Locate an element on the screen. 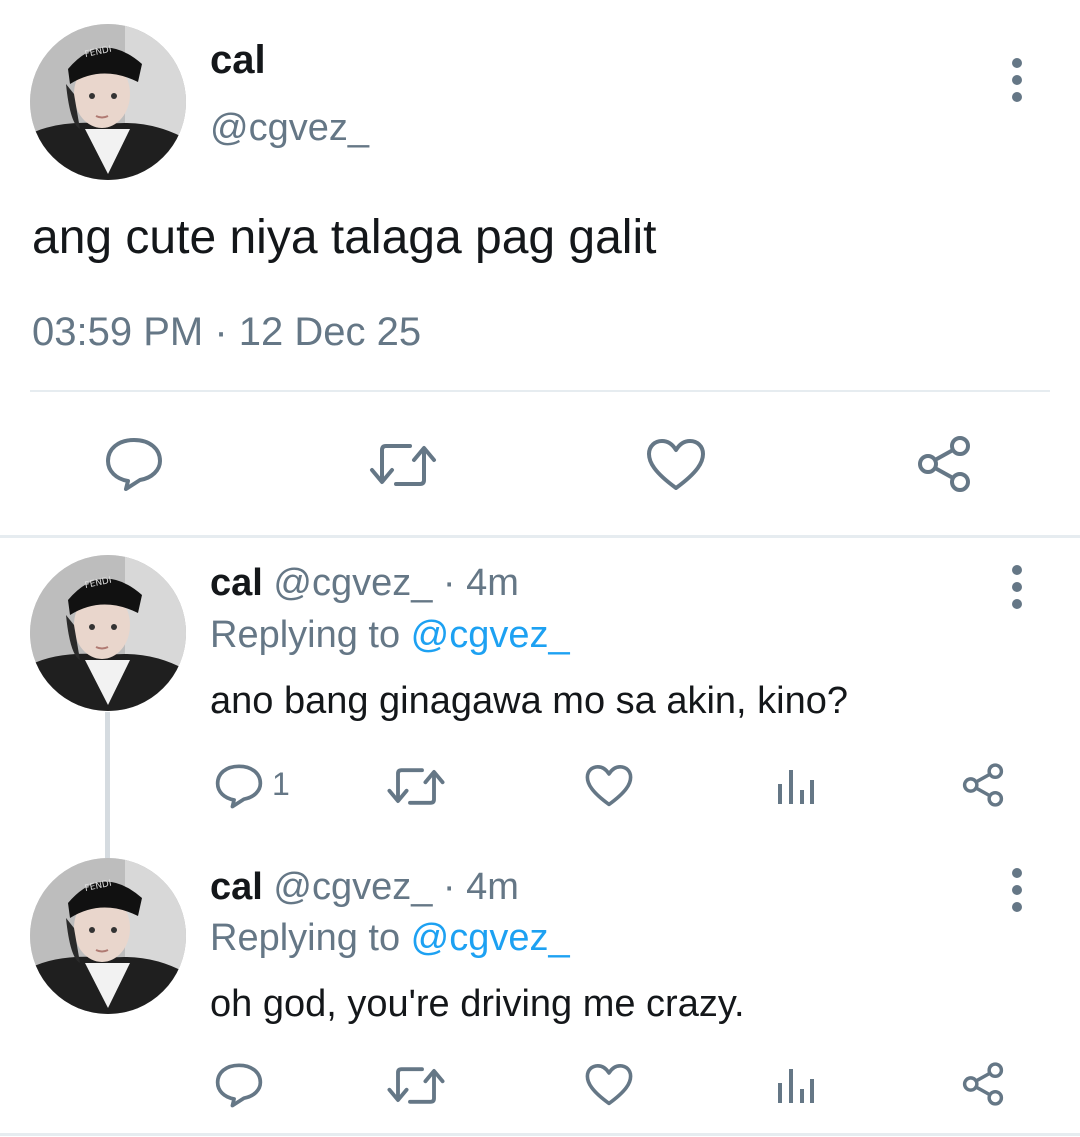  thread-connector is located at coordinates (107, 786).